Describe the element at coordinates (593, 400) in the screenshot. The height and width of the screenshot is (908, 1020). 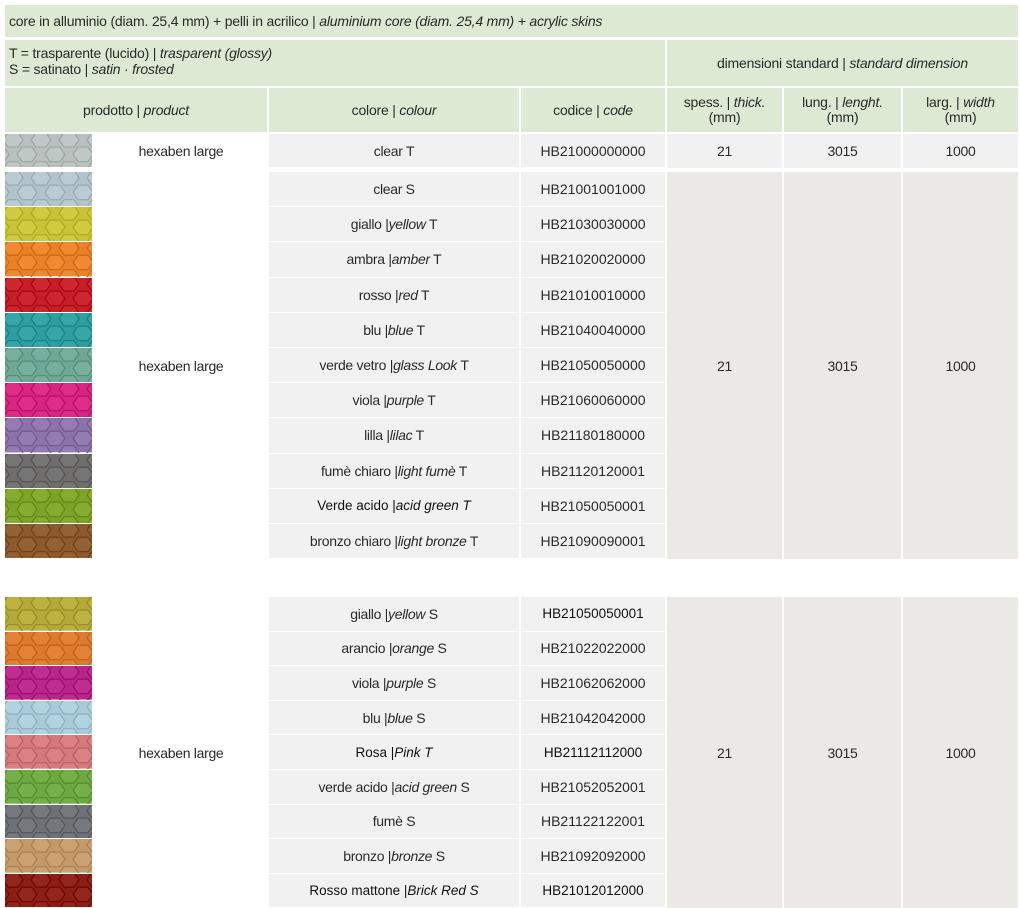
I see `product-code: HB21060060000` at that location.